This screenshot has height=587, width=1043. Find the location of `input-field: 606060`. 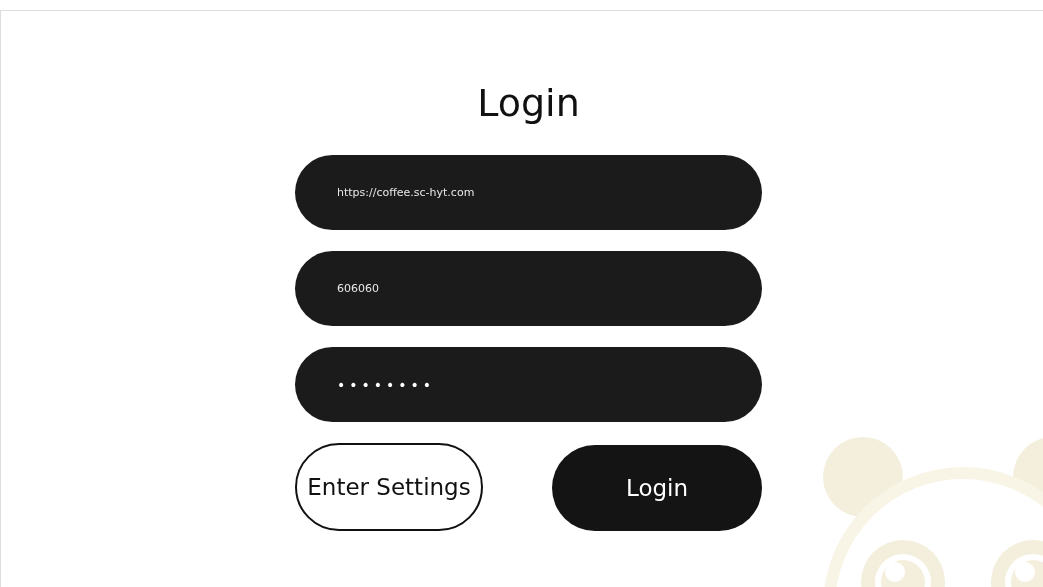

input-field: 606060 is located at coordinates (528, 288).